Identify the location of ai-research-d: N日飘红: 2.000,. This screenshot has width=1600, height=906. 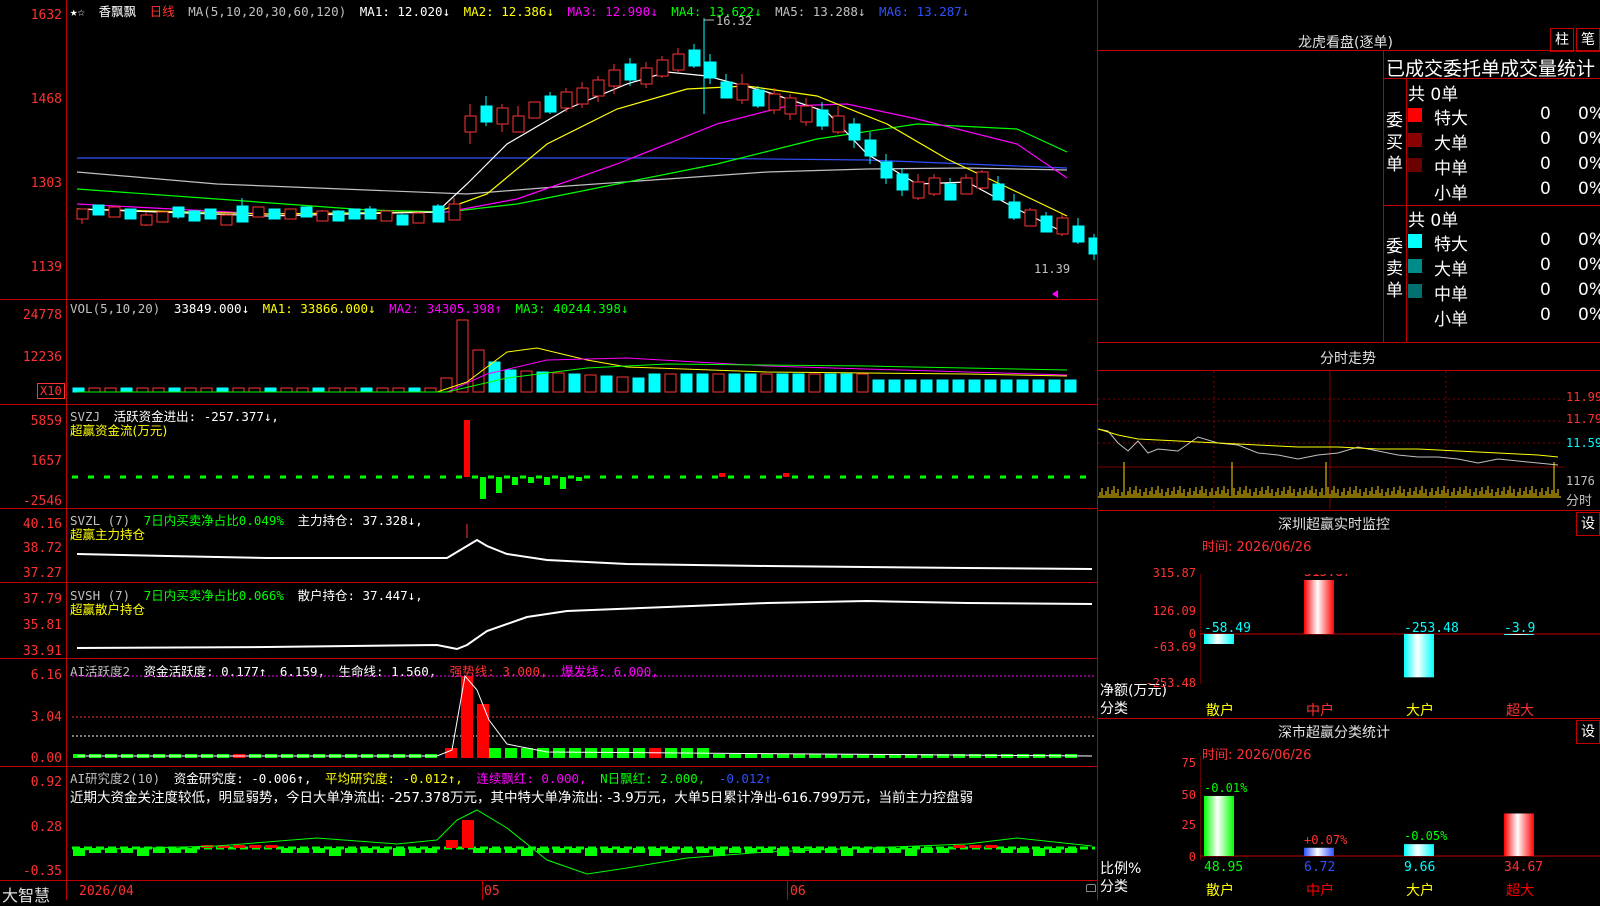
(653, 778).